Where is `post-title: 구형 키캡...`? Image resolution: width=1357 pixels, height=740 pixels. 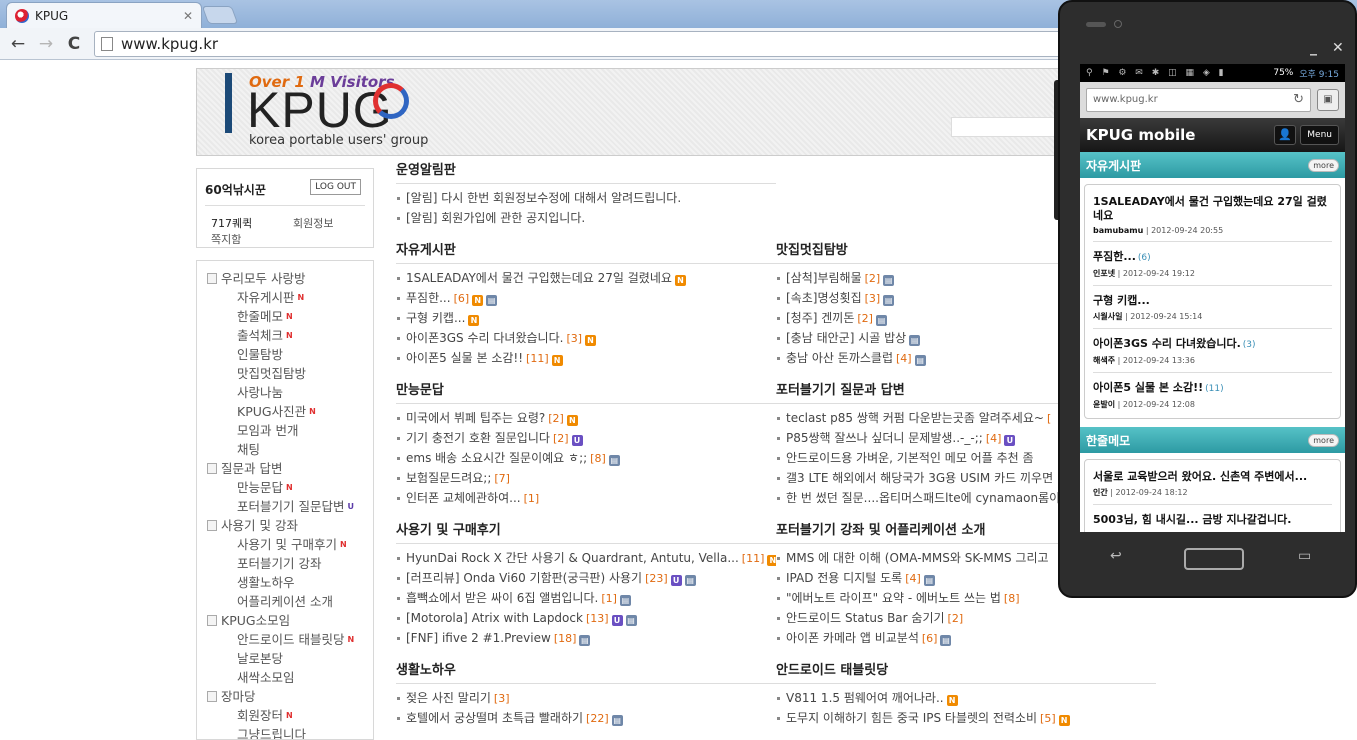 post-title: 구형 키캡... is located at coordinates (435, 318).